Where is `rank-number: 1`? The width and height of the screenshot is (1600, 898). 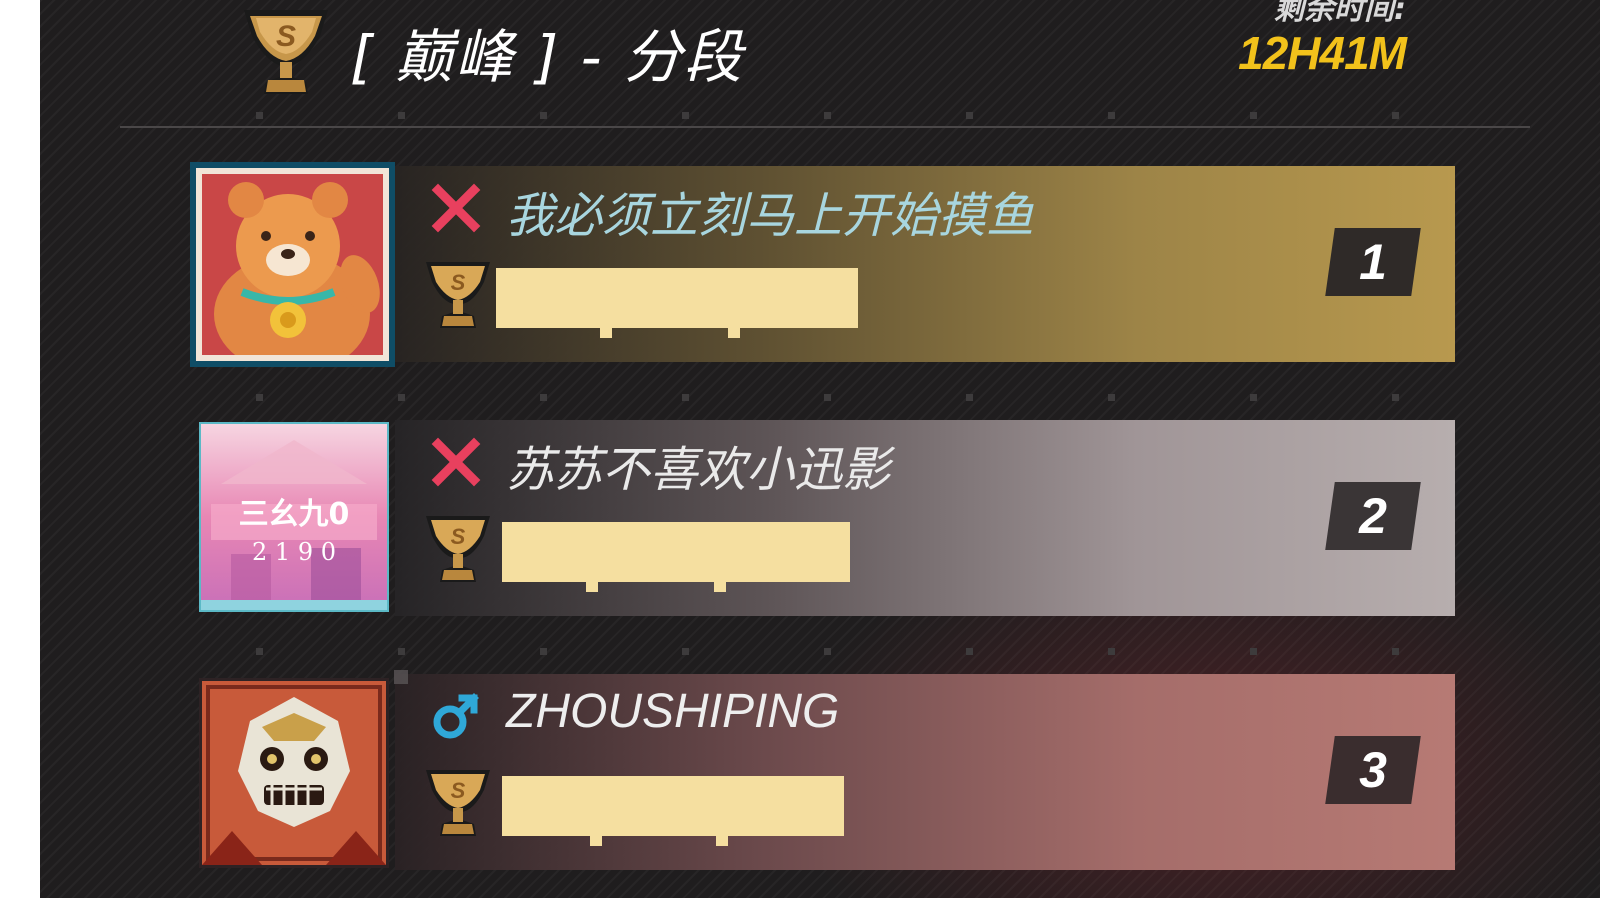 rank-number: 1 is located at coordinates (1373, 262).